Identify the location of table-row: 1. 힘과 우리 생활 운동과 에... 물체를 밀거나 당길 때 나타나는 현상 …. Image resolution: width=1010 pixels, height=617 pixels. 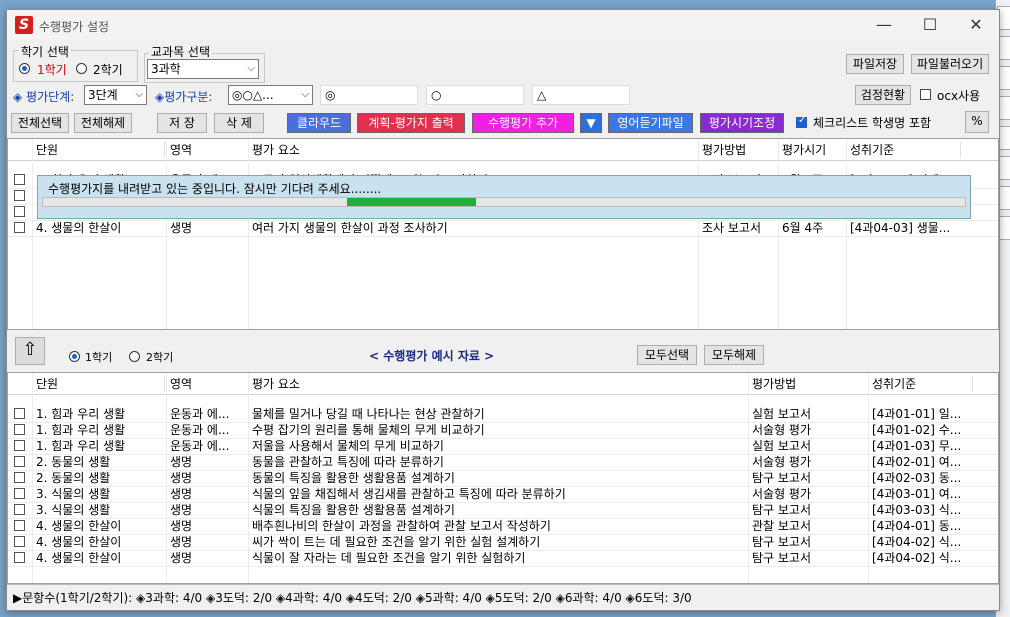
(503, 414).